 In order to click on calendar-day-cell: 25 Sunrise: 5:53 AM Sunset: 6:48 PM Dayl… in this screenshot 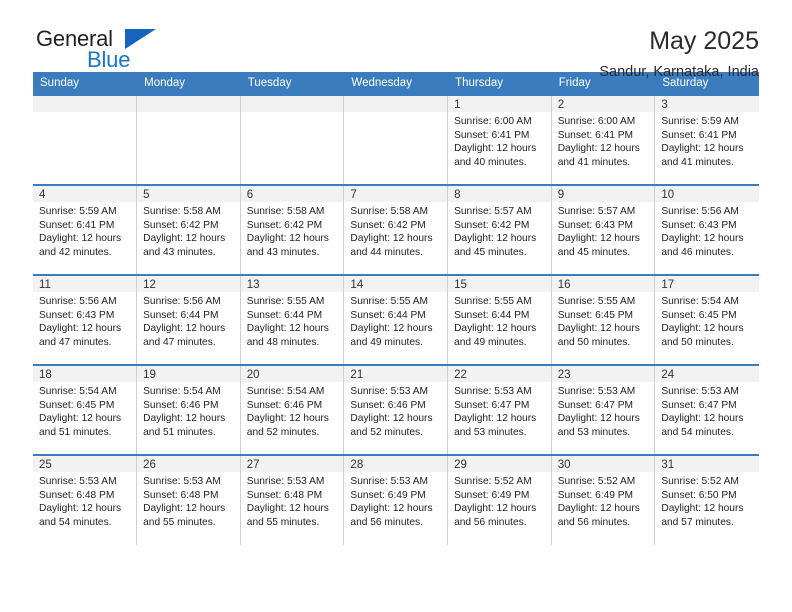, I will do `click(85, 499)`.